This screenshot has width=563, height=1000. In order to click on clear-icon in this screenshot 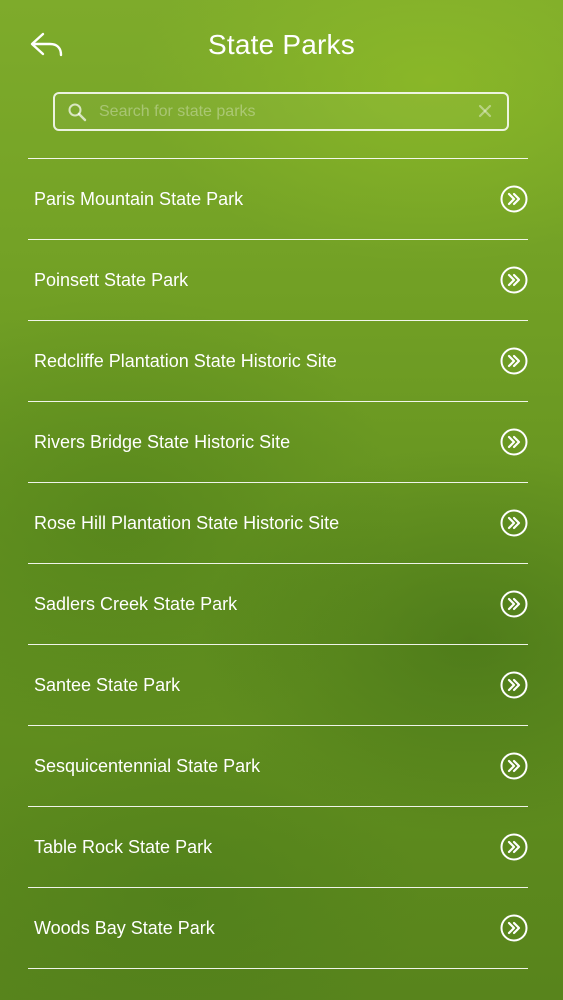, I will do `click(485, 111)`.